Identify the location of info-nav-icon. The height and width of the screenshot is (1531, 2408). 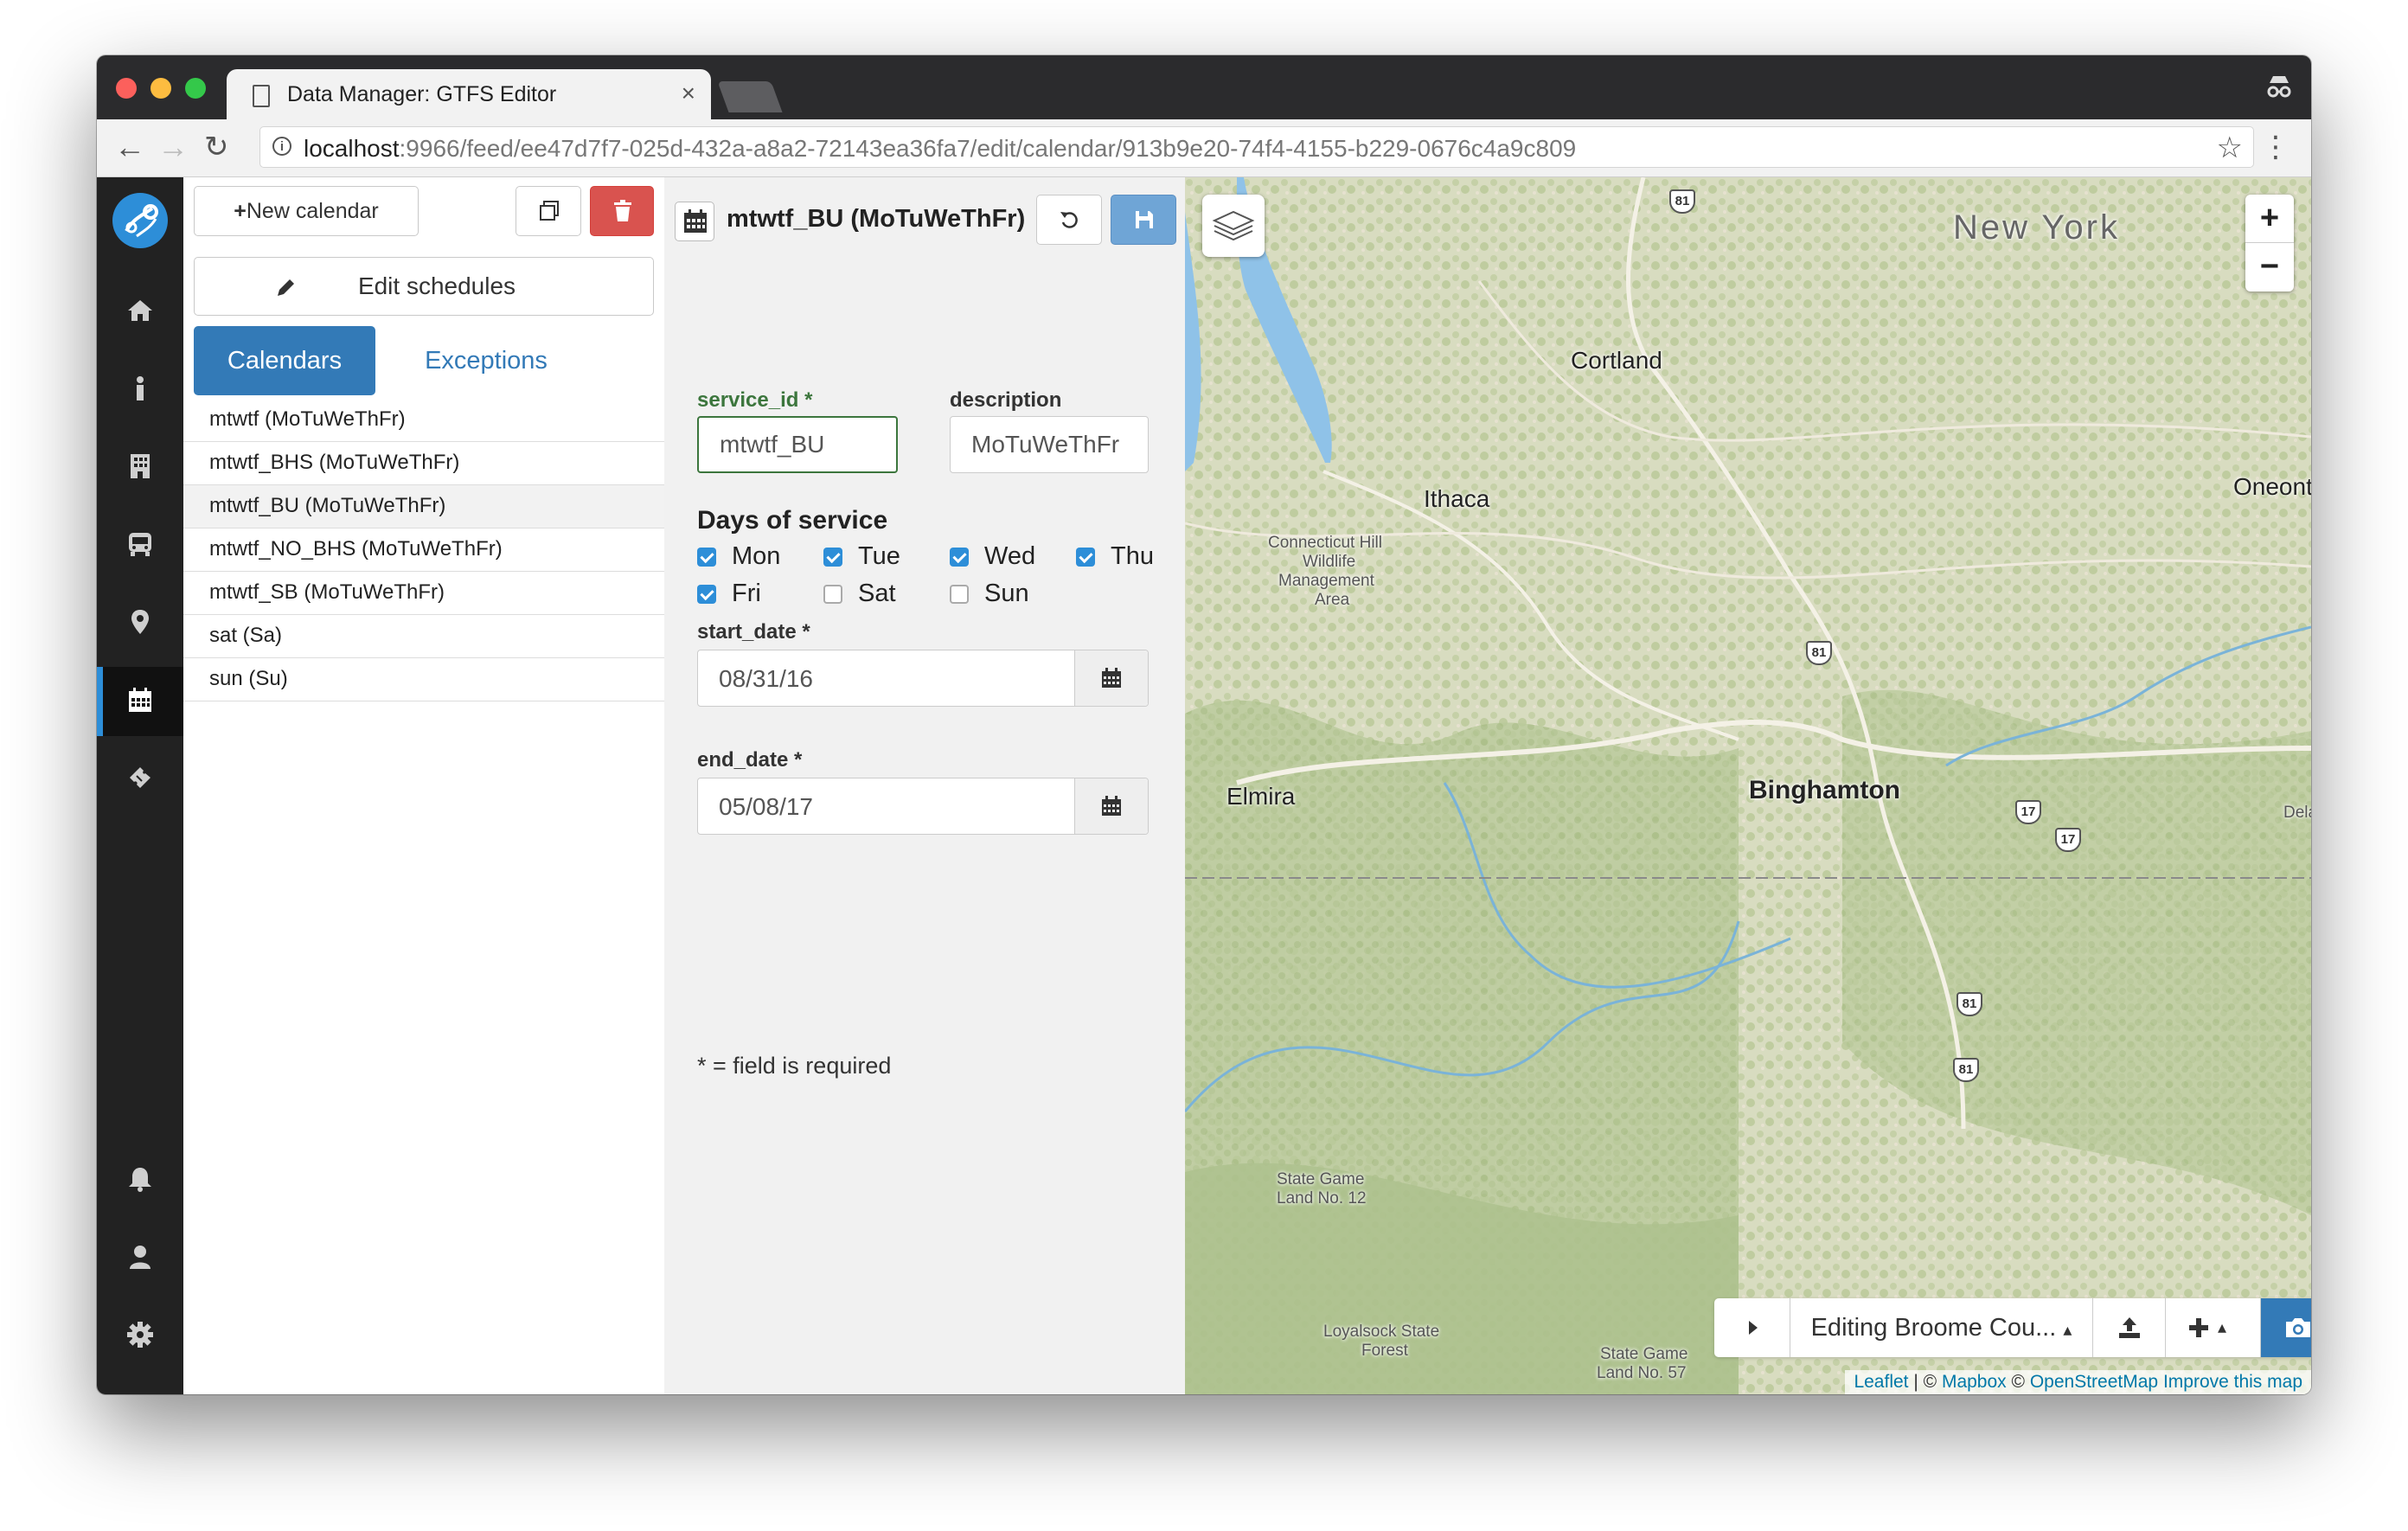
(140, 390).